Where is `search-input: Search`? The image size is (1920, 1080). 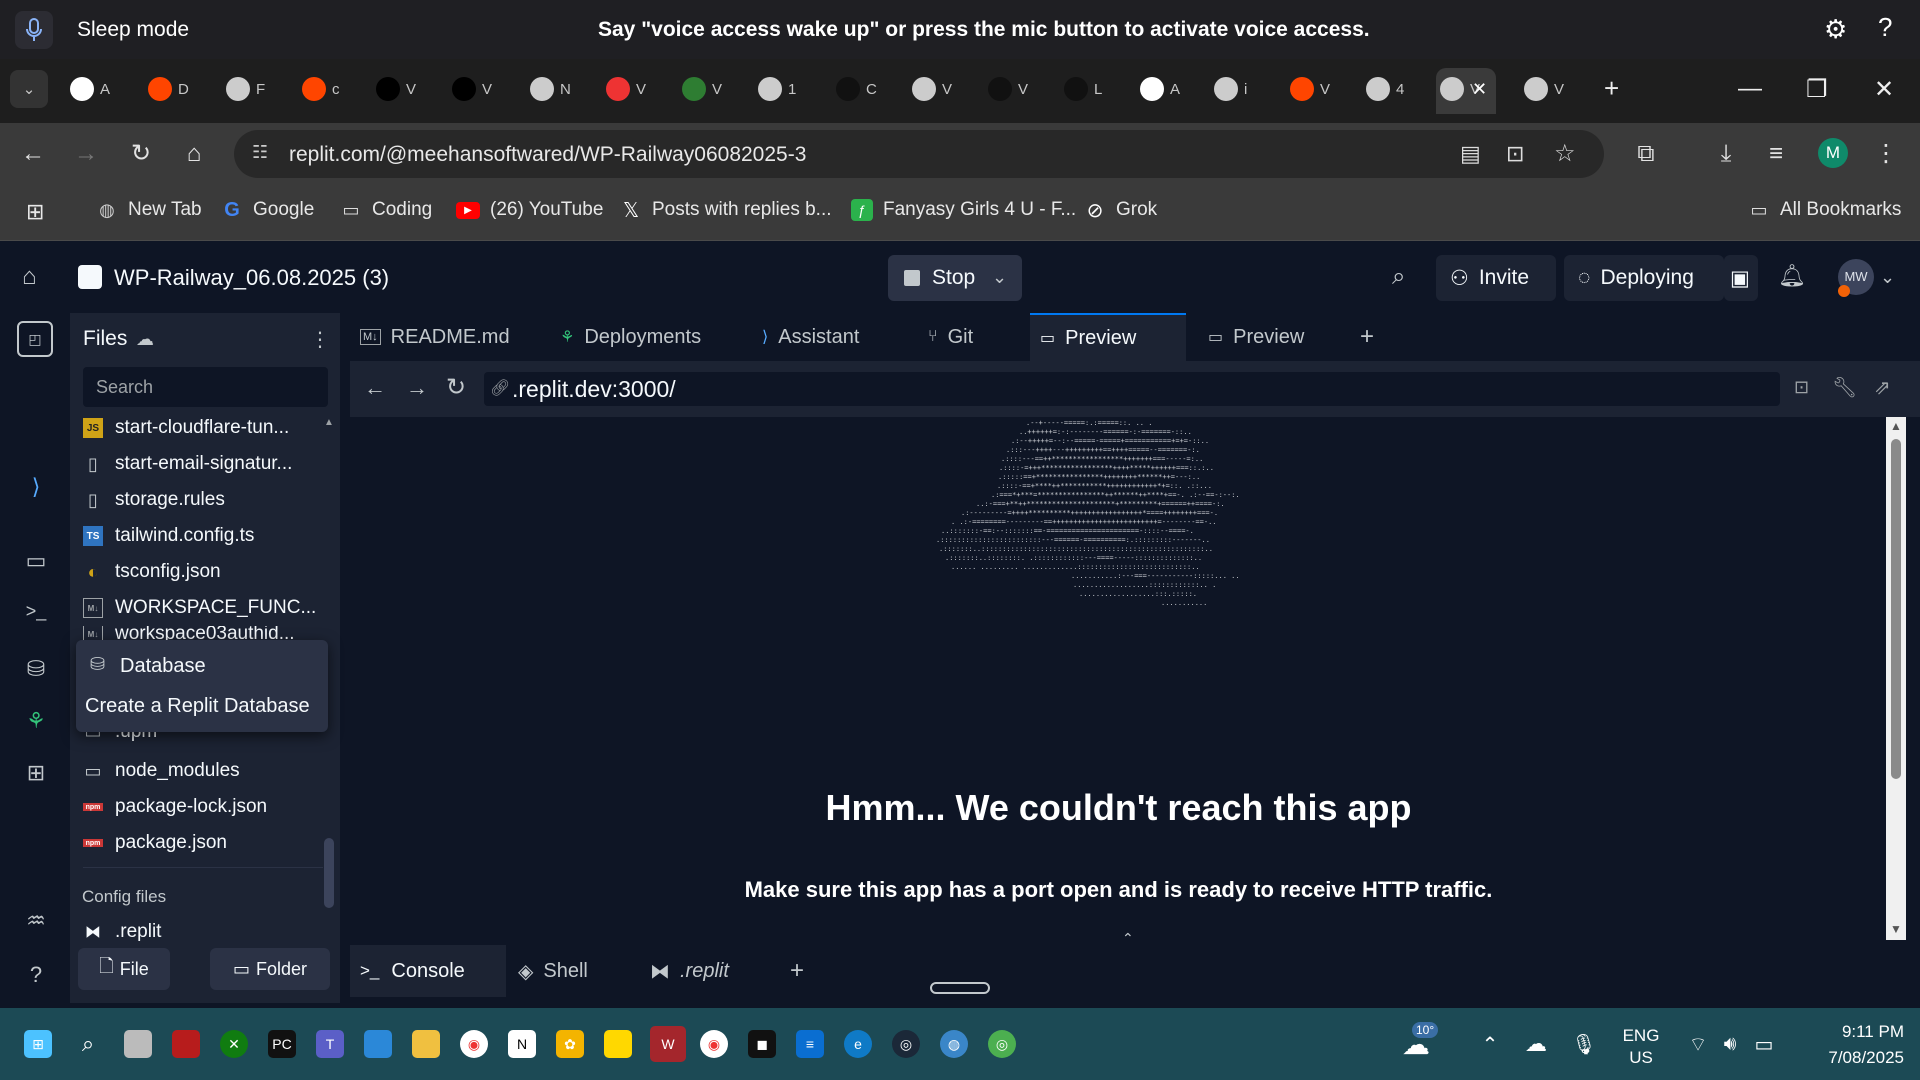 search-input: Search is located at coordinates (205, 387).